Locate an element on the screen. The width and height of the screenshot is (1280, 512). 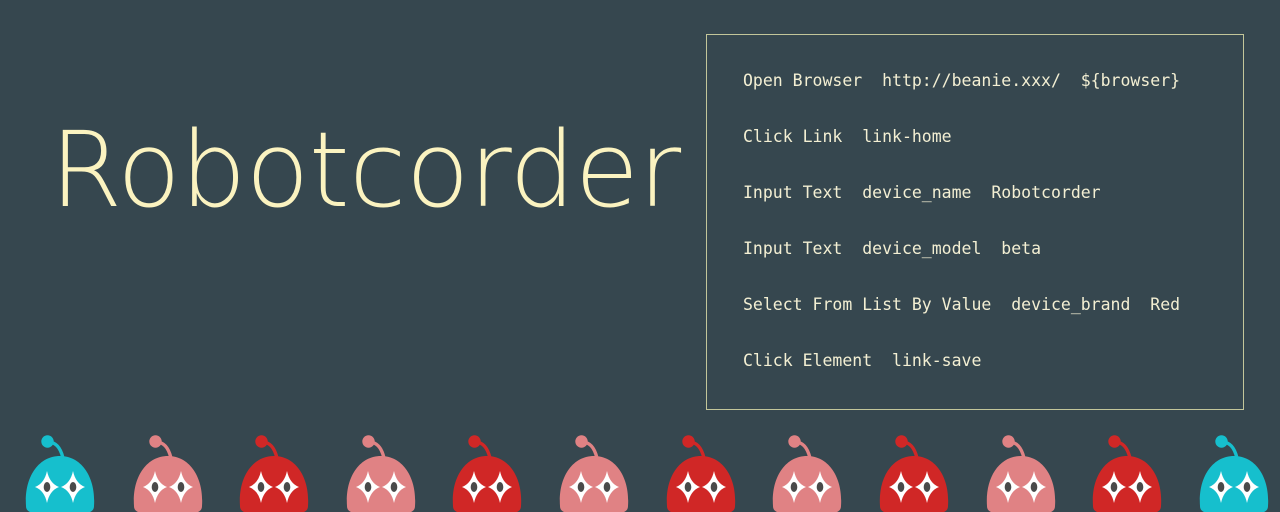
script-line: Click Link link-home is located at coordinates (847, 136).